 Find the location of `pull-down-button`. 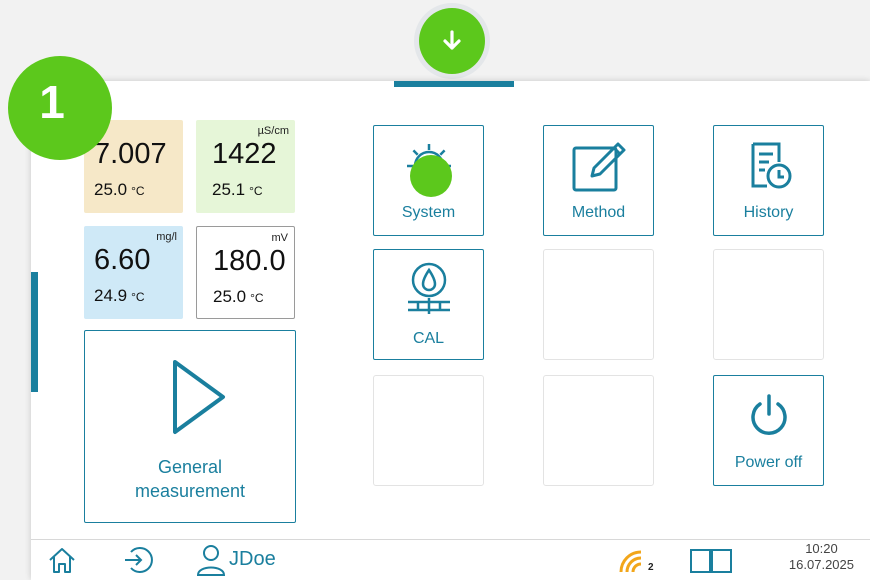

pull-down-button is located at coordinates (452, 41).